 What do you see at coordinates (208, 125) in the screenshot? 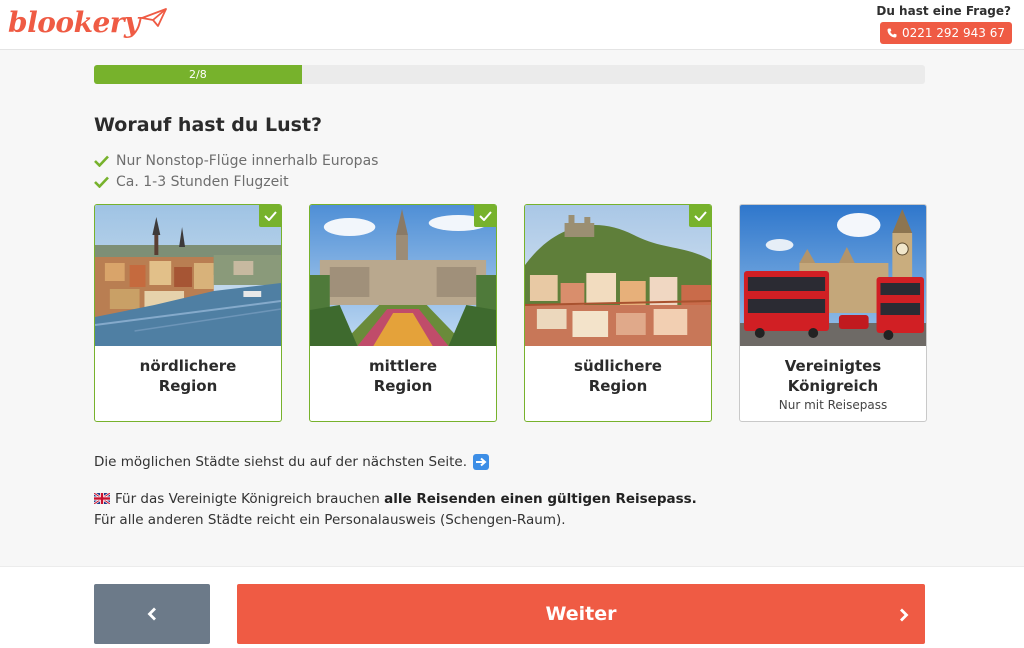
I see `page-title: Worauf hast du Lust?` at bounding box center [208, 125].